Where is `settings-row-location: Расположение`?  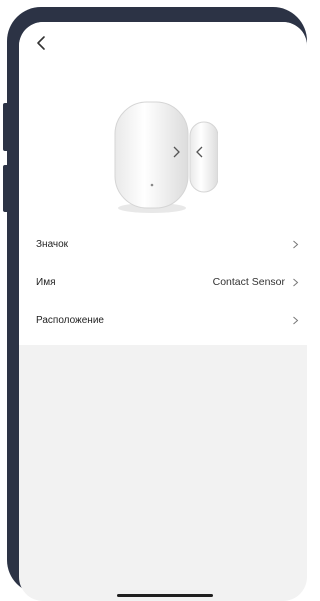
settings-row-location: Расположение is located at coordinates (163, 320).